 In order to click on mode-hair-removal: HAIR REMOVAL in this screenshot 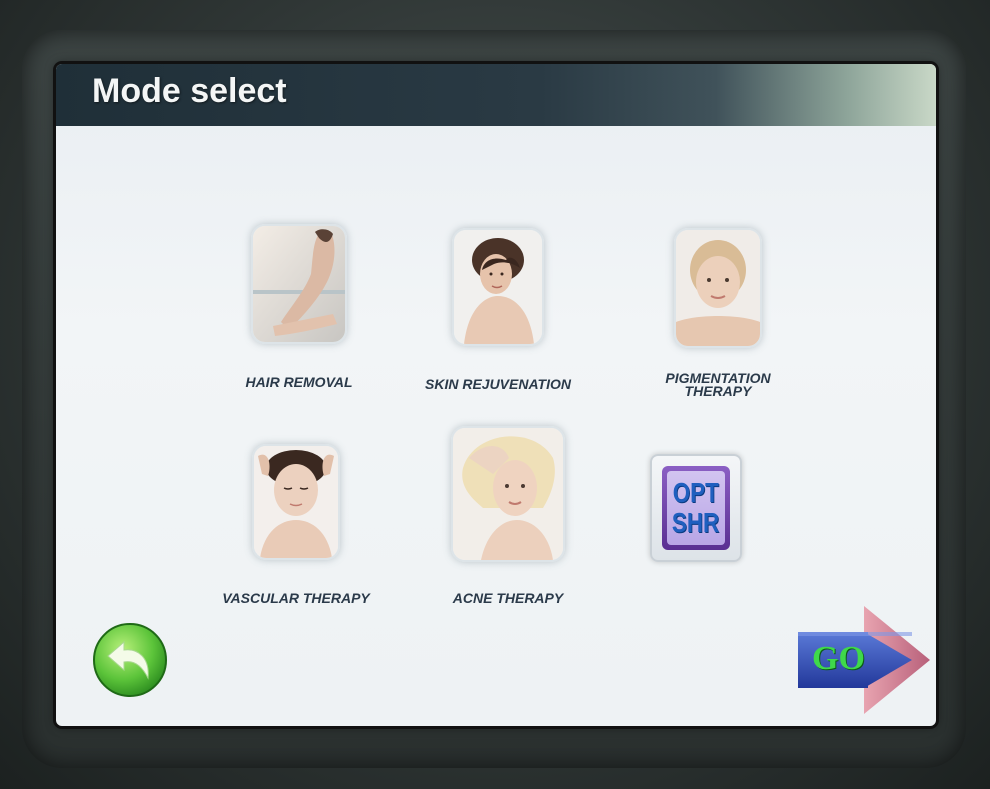, I will do `click(299, 306)`.